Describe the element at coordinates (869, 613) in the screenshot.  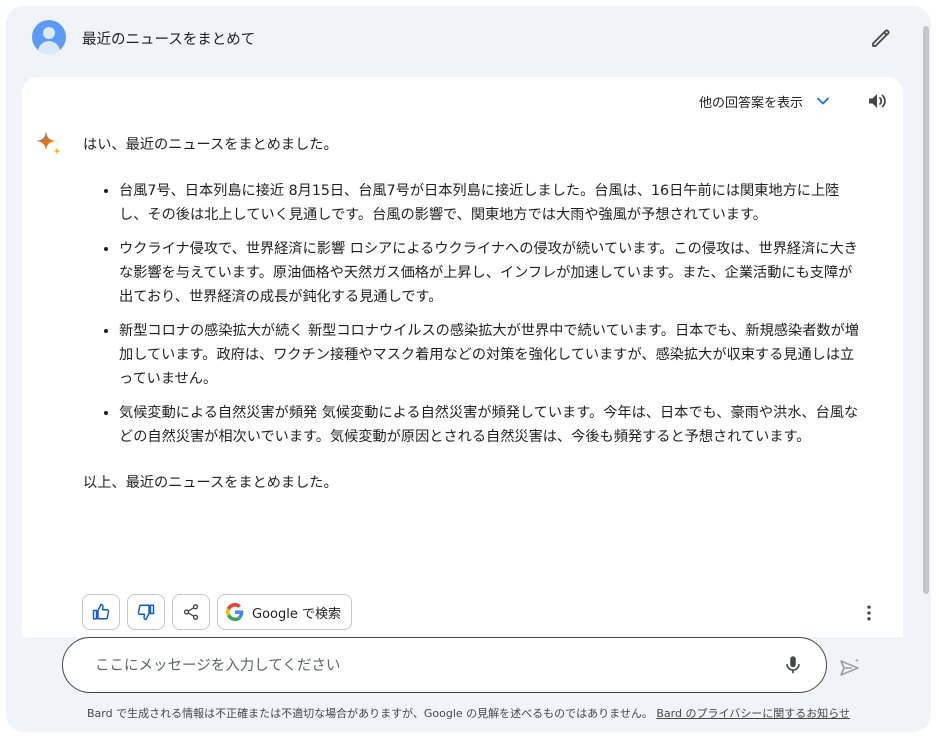
I see `more-vert-icon` at that location.